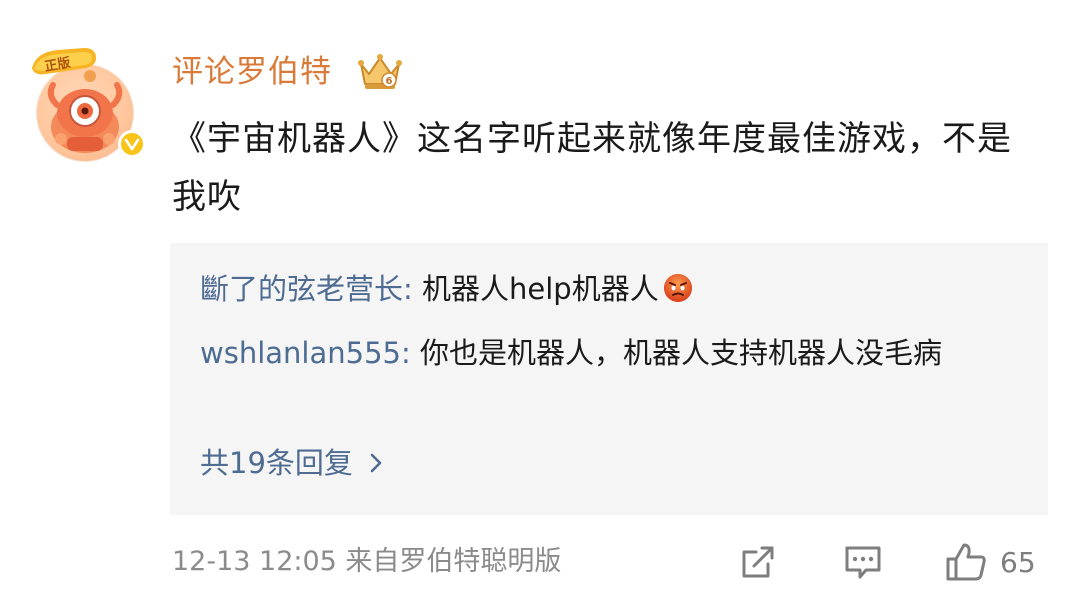  What do you see at coordinates (1018, 562) in the screenshot?
I see `like-count: 65` at bounding box center [1018, 562].